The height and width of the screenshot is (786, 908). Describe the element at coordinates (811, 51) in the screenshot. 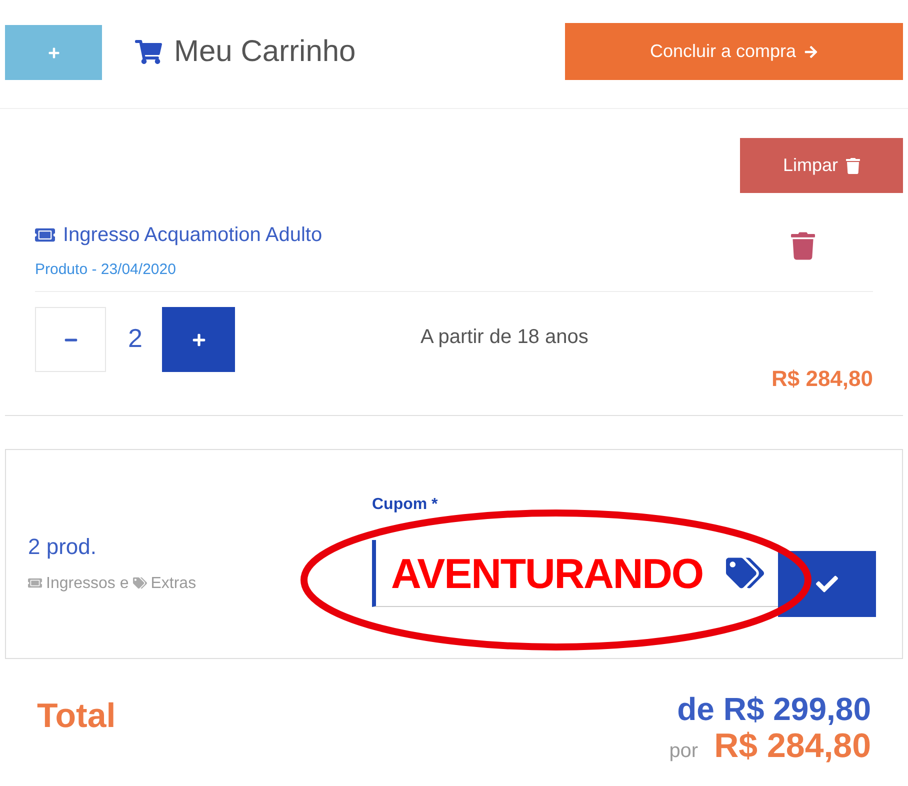

I see `arrow-icon` at that location.